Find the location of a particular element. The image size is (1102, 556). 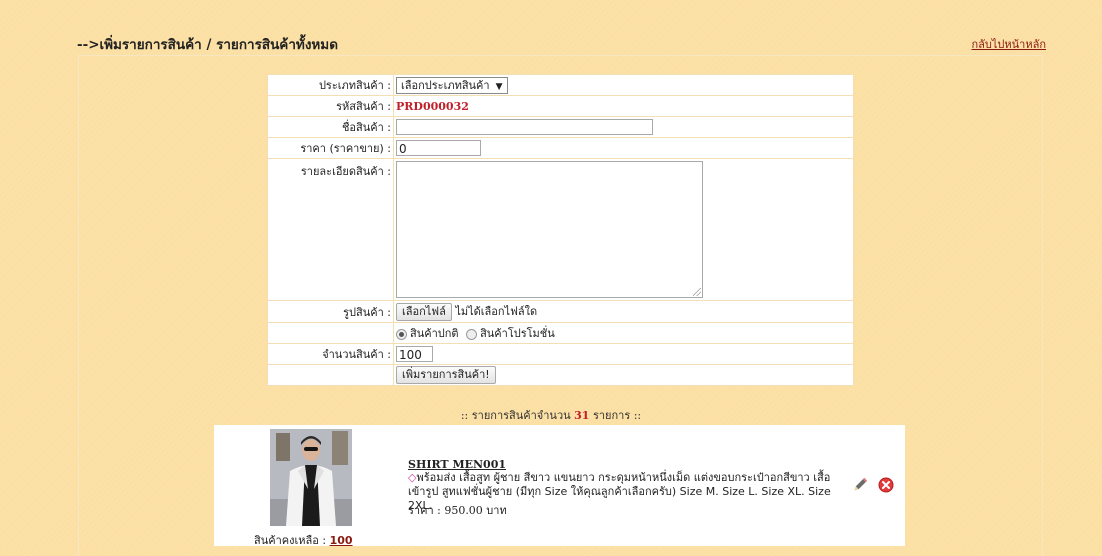

qty-label: จำนวนสินค้า : is located at coordinates (330, 354).